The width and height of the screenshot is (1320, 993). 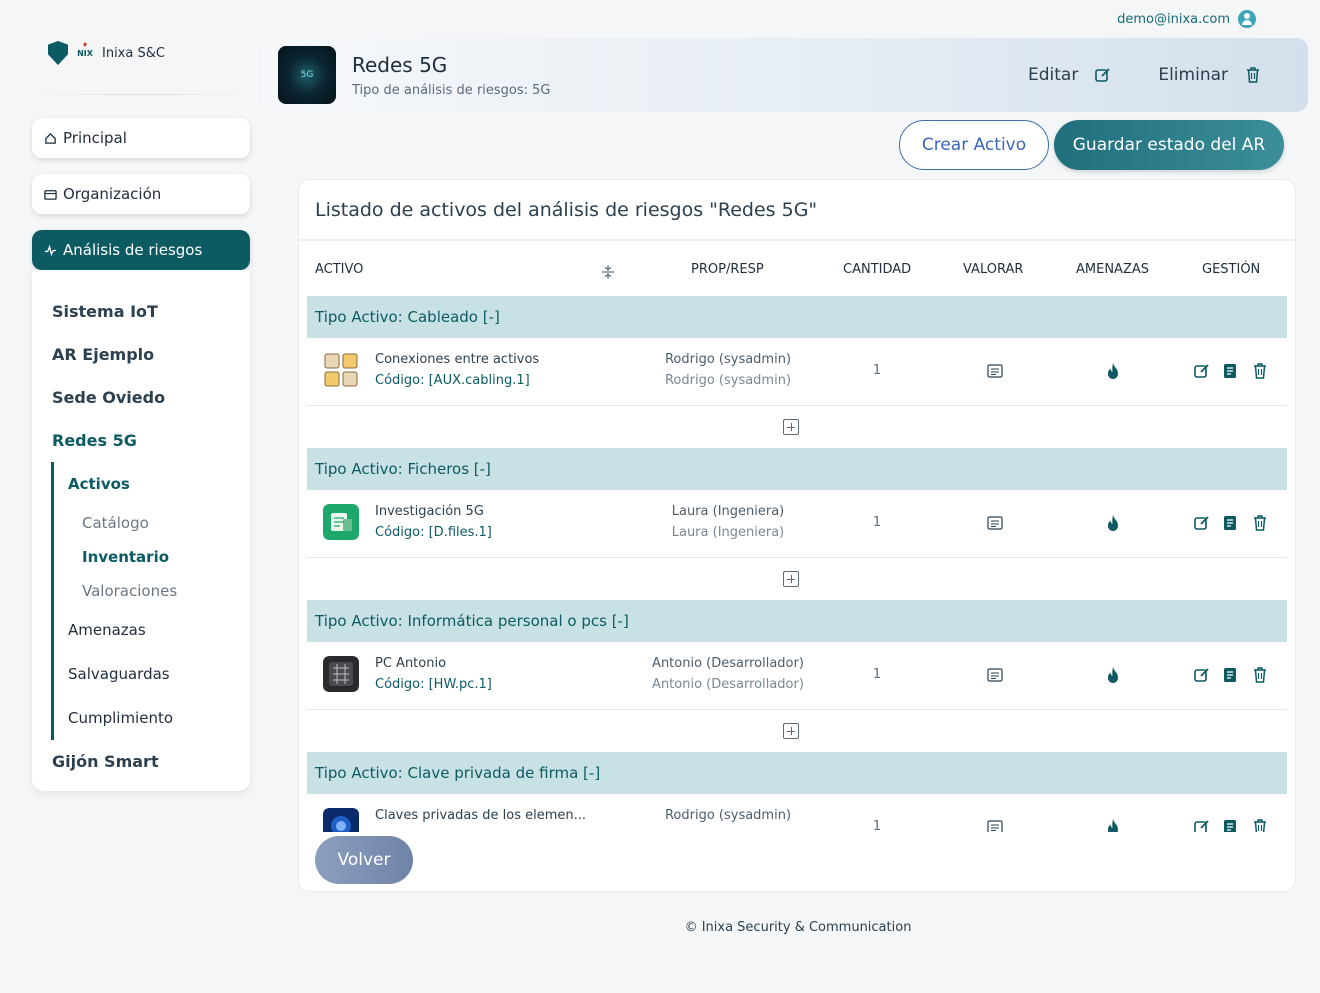 What do you see at coordinates (608, 272) in the screenshot?
I see `collapse-all-icon` at bounding box center [608, 272].